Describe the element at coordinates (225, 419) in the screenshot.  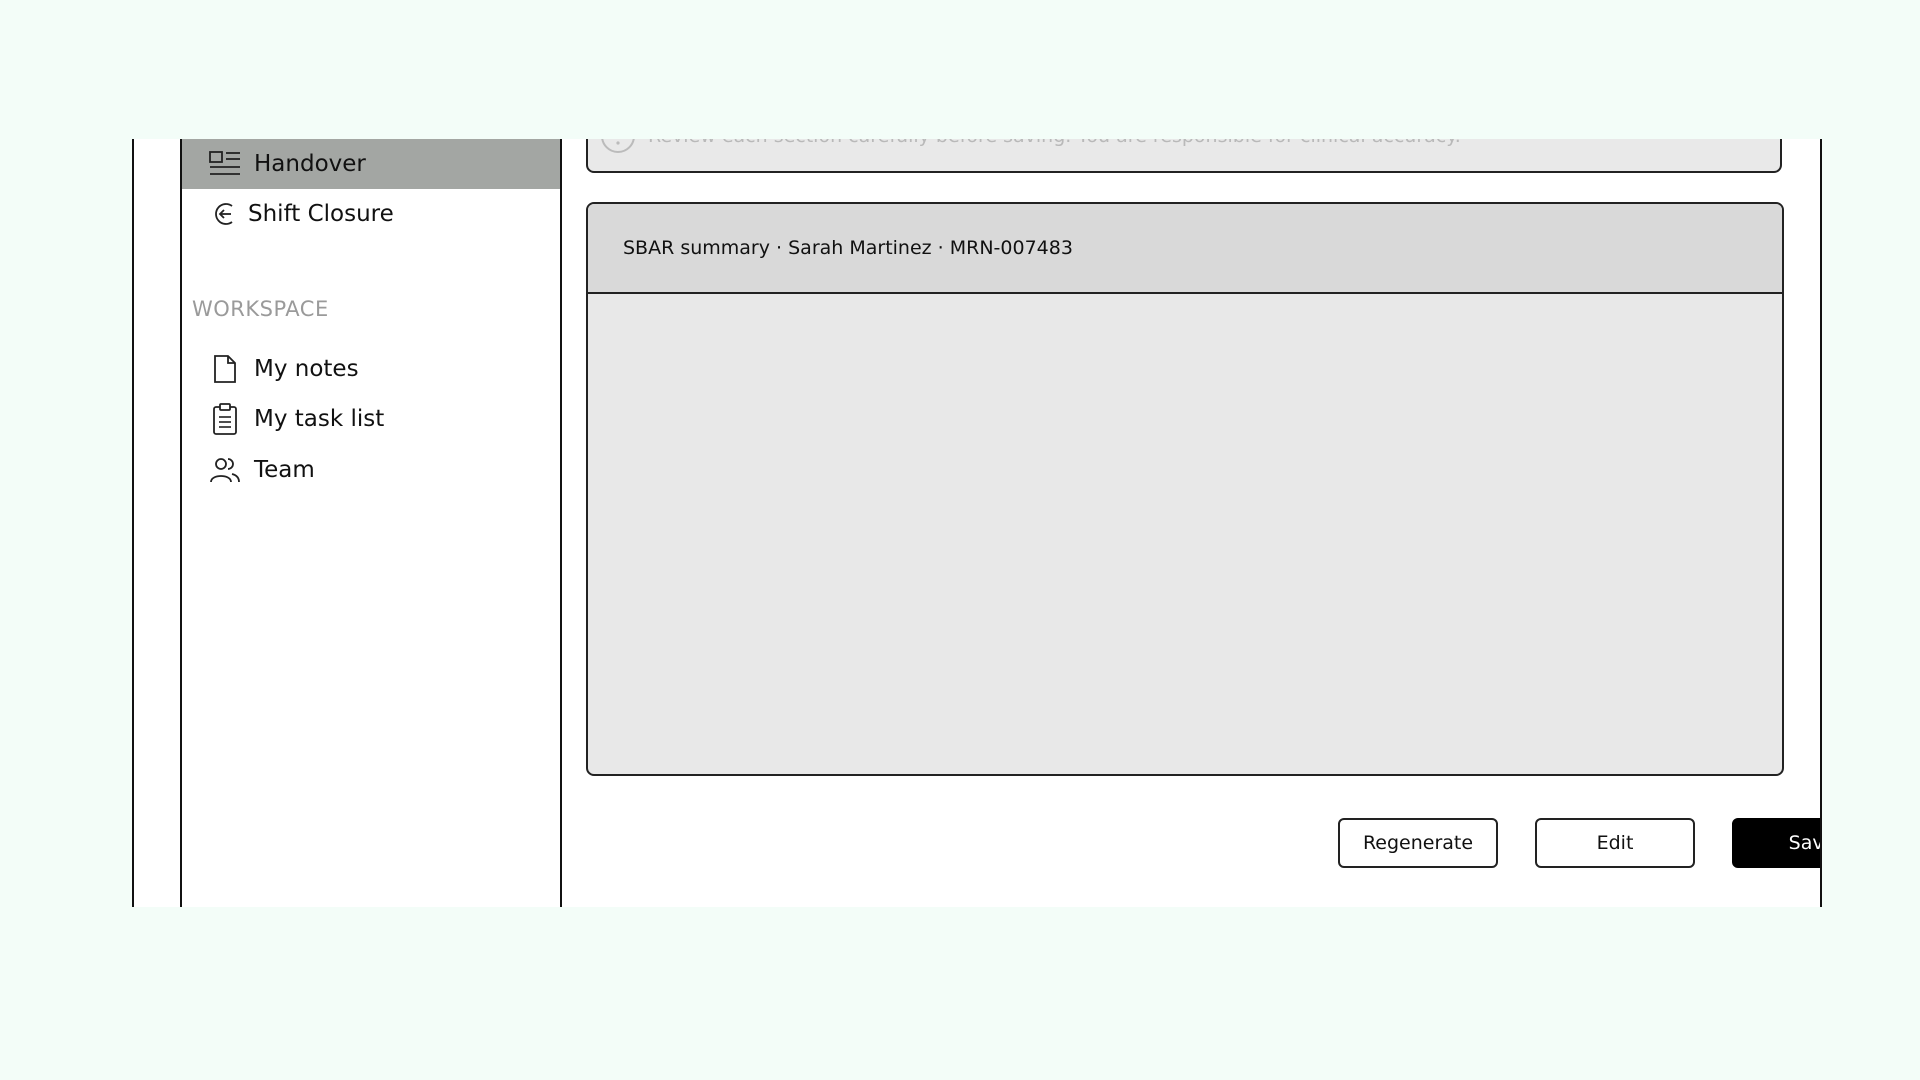
I see `clipboard-icon` at that location.